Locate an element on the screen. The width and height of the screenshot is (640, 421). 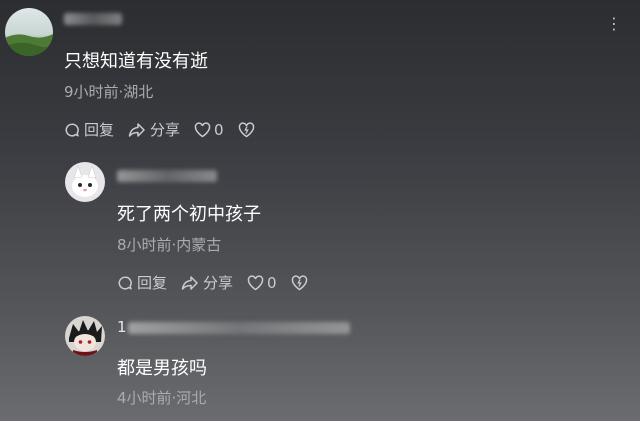
more-icon: ⋮ is located at coordinates (614, 23).